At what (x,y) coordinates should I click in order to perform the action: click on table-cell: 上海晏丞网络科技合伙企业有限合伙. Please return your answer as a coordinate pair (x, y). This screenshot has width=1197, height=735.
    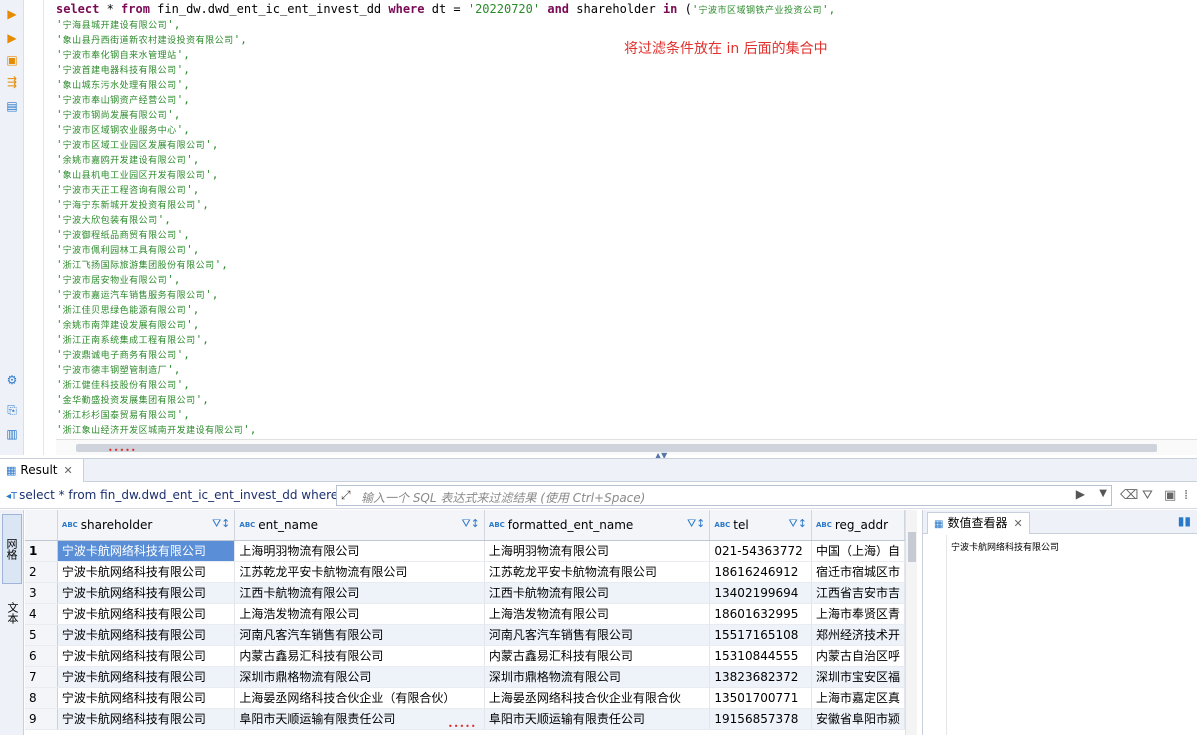
    Looking at the image, I should click on (597, 698).